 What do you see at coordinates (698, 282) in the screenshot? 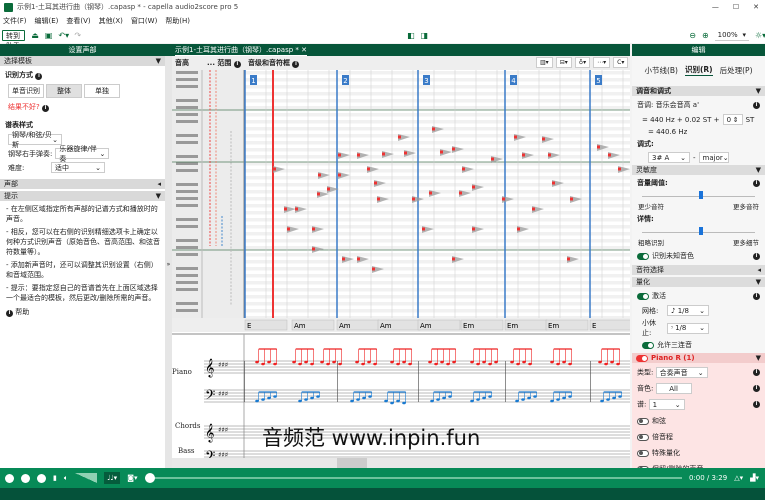
I see `quantize-section-header: 量化 ▼` at bounding box center [698, 282].